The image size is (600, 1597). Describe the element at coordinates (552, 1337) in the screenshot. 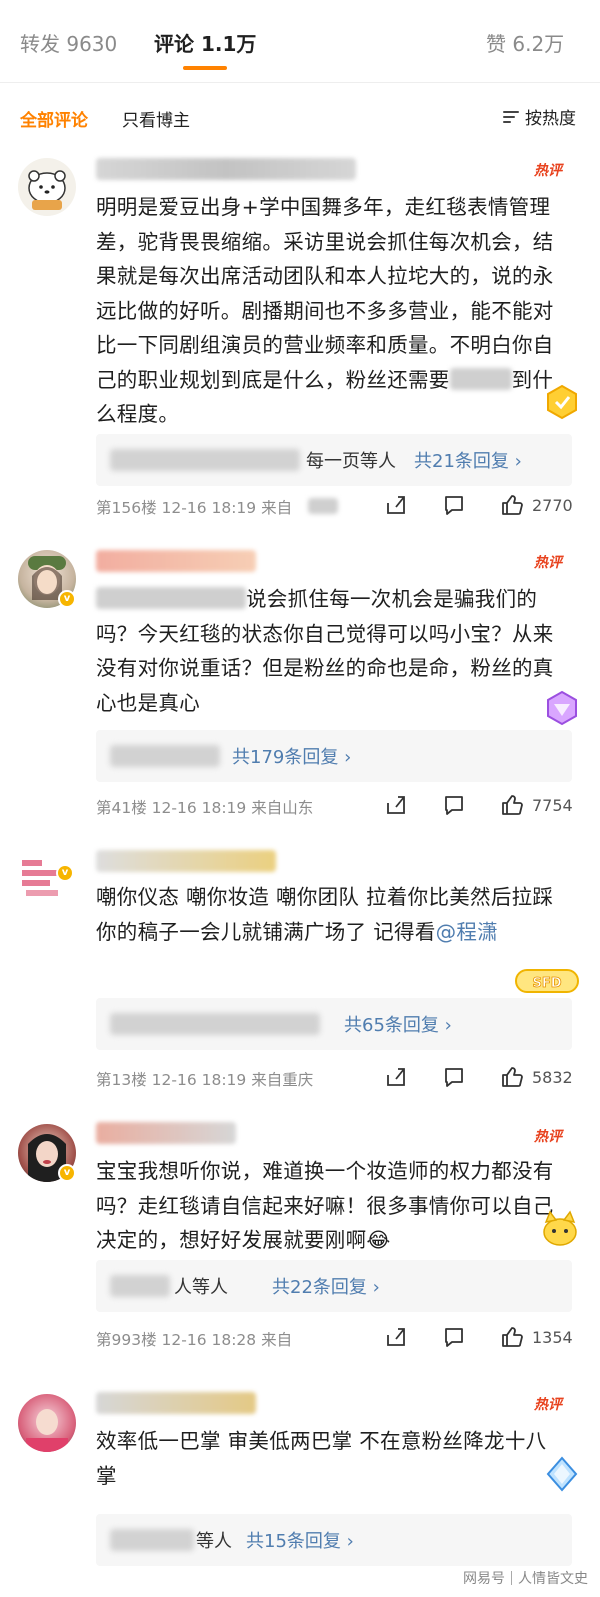

I see `like-count: 1354` at that location.